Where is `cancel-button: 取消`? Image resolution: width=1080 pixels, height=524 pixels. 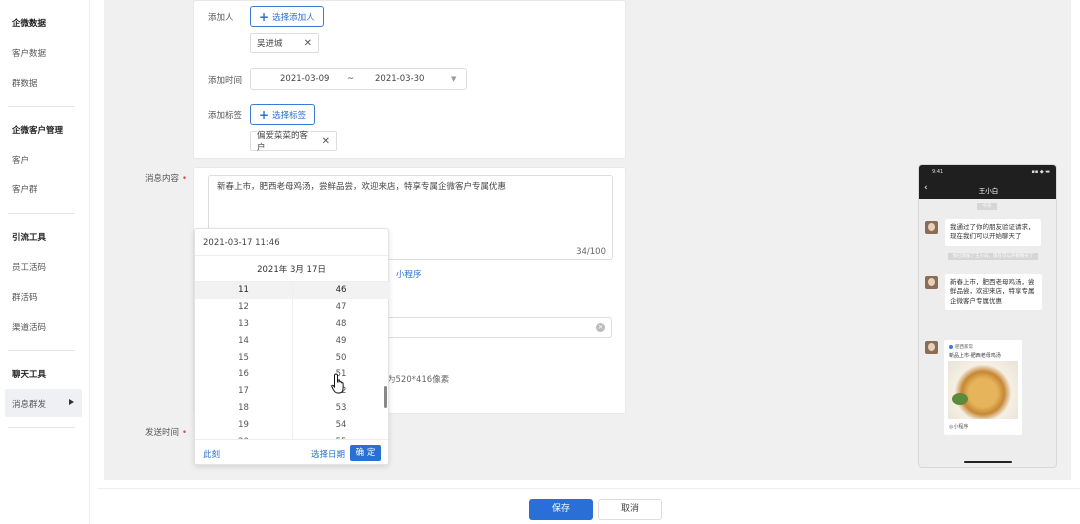 cancel-button: 取消 is located at coordinates (630, 509).